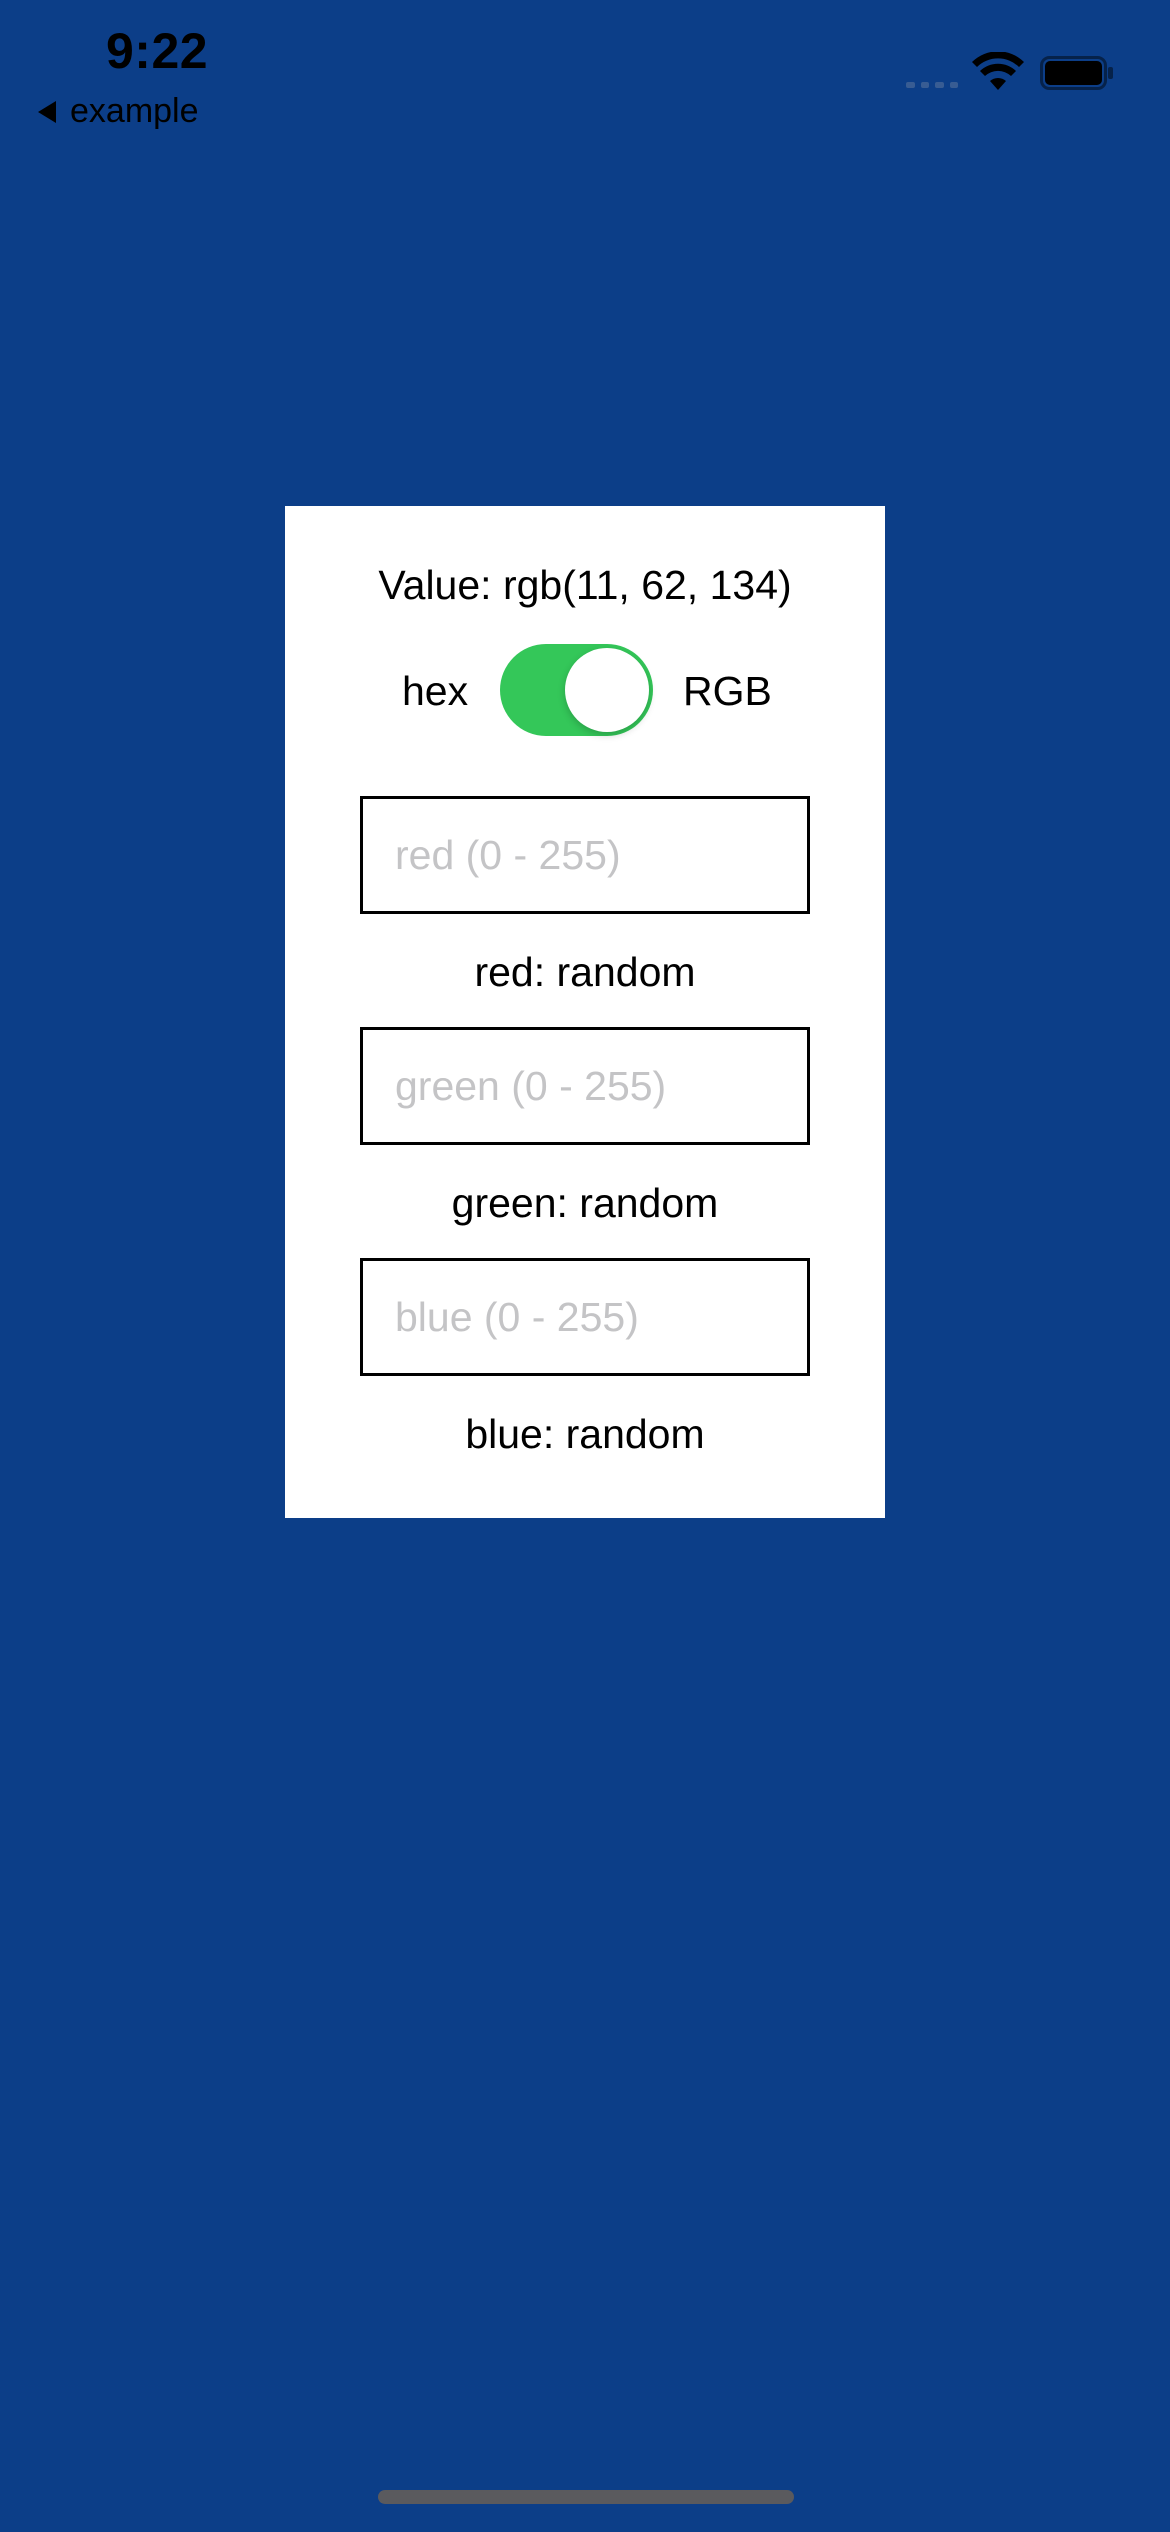 This screenshot has width=1170, height=2532. I want to click on wifi-icon, so click(998, 71).